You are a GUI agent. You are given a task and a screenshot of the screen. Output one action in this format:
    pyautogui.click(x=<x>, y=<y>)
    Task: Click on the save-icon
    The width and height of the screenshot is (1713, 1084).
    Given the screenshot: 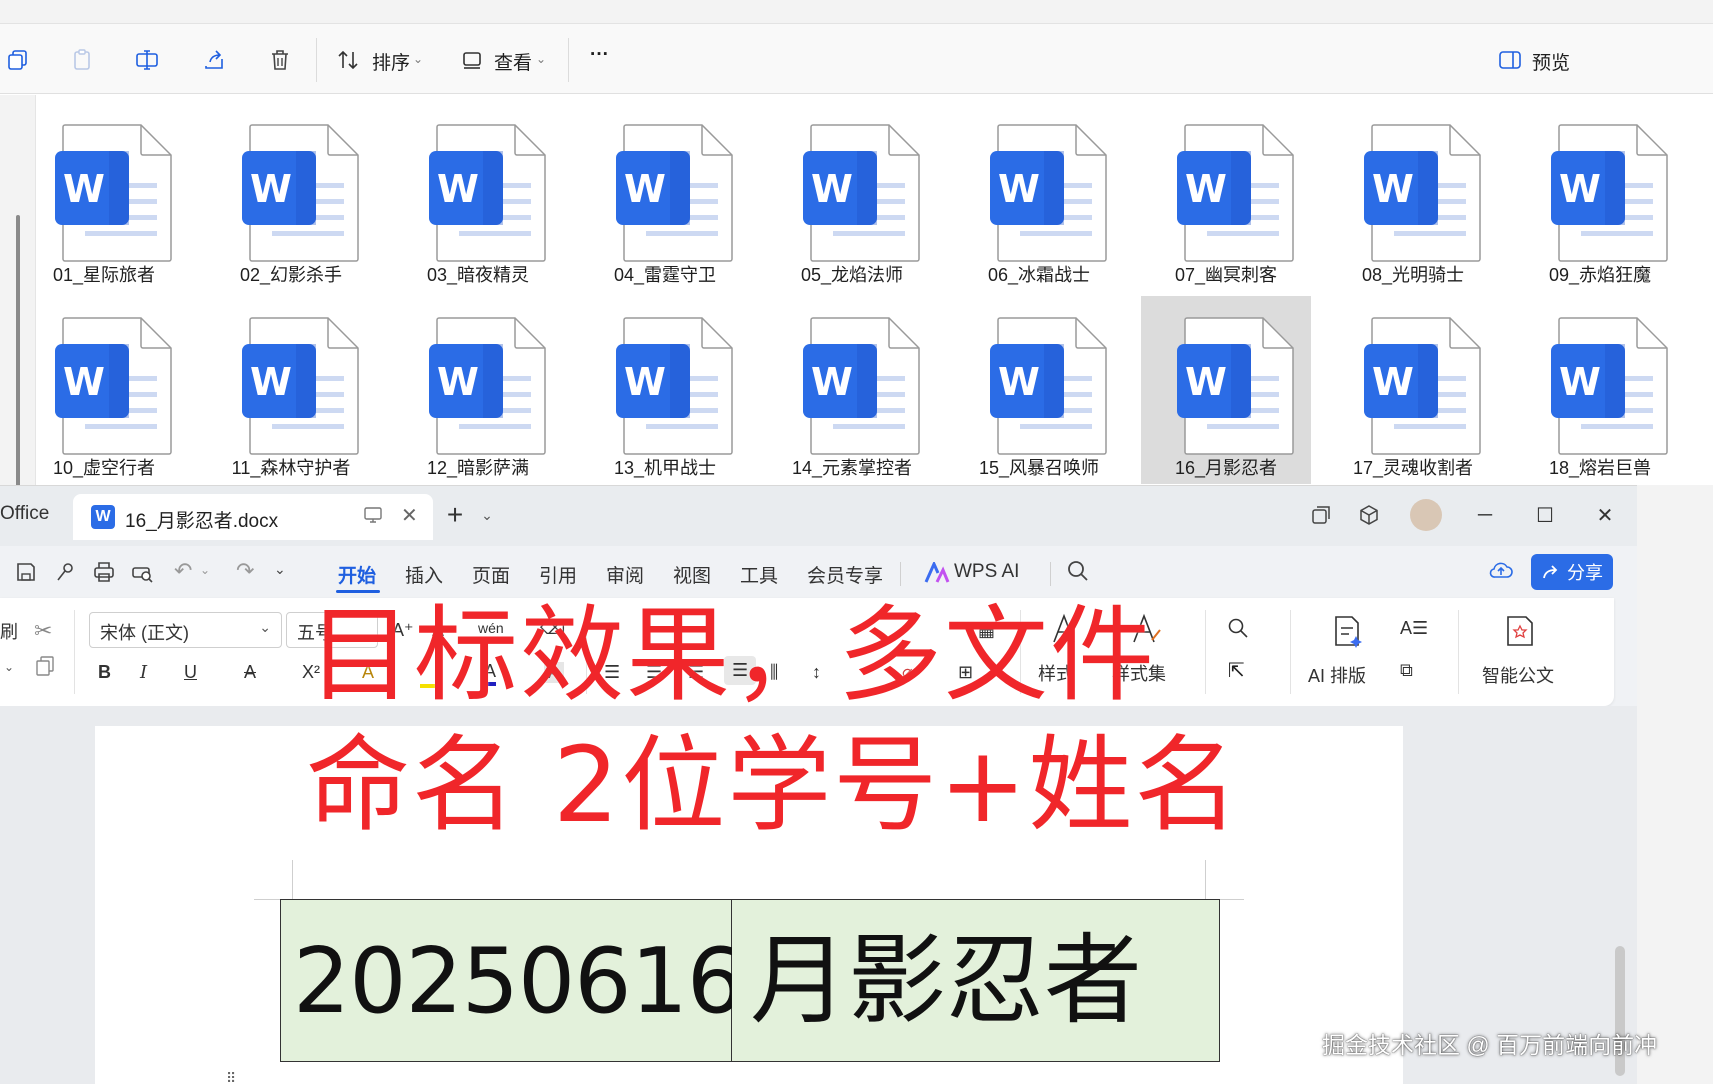 What is the action you would take?
    pyautogui.click(x=26, y=574)
    